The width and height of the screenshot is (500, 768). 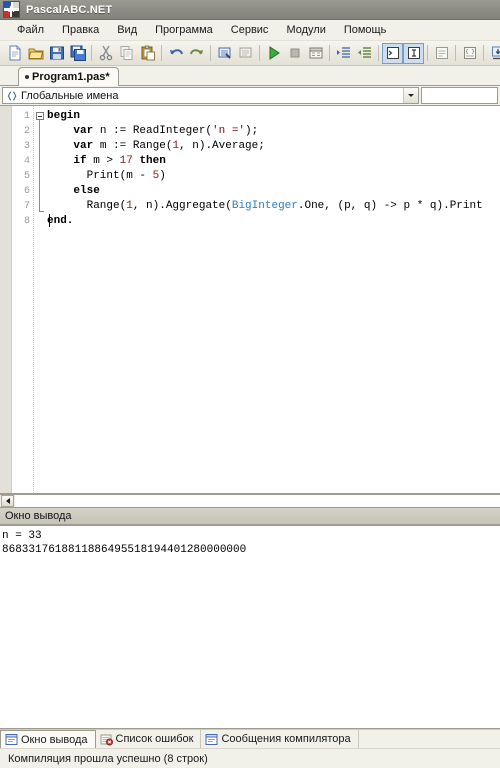 I want to click on build-button, so click(x=315, y=53).